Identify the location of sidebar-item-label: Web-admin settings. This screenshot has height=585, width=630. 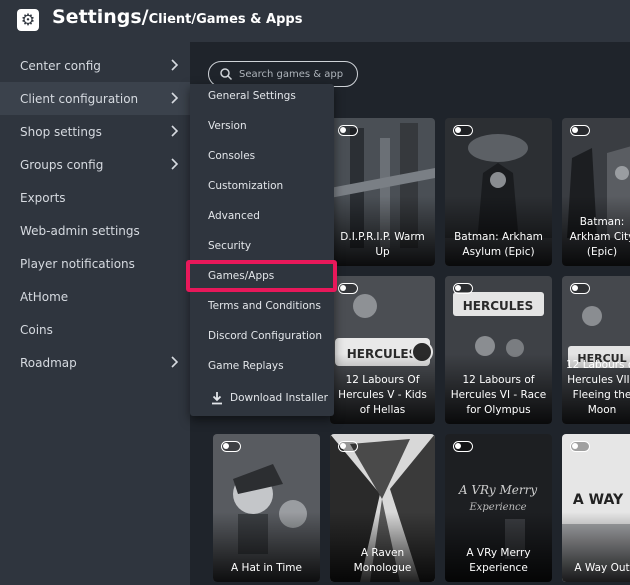
(80, 230).